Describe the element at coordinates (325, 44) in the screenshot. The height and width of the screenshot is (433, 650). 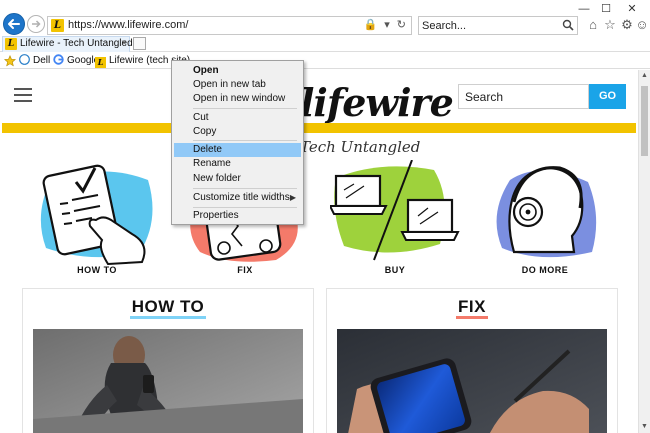
I see `tab-strip: L Lifewire - Tech Untangled ×` at that location.